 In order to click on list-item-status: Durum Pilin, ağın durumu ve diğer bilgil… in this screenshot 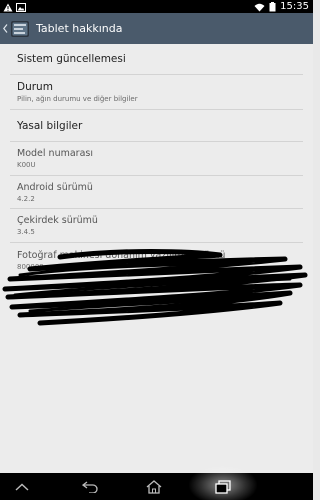, I will do `click(156, 92)`.